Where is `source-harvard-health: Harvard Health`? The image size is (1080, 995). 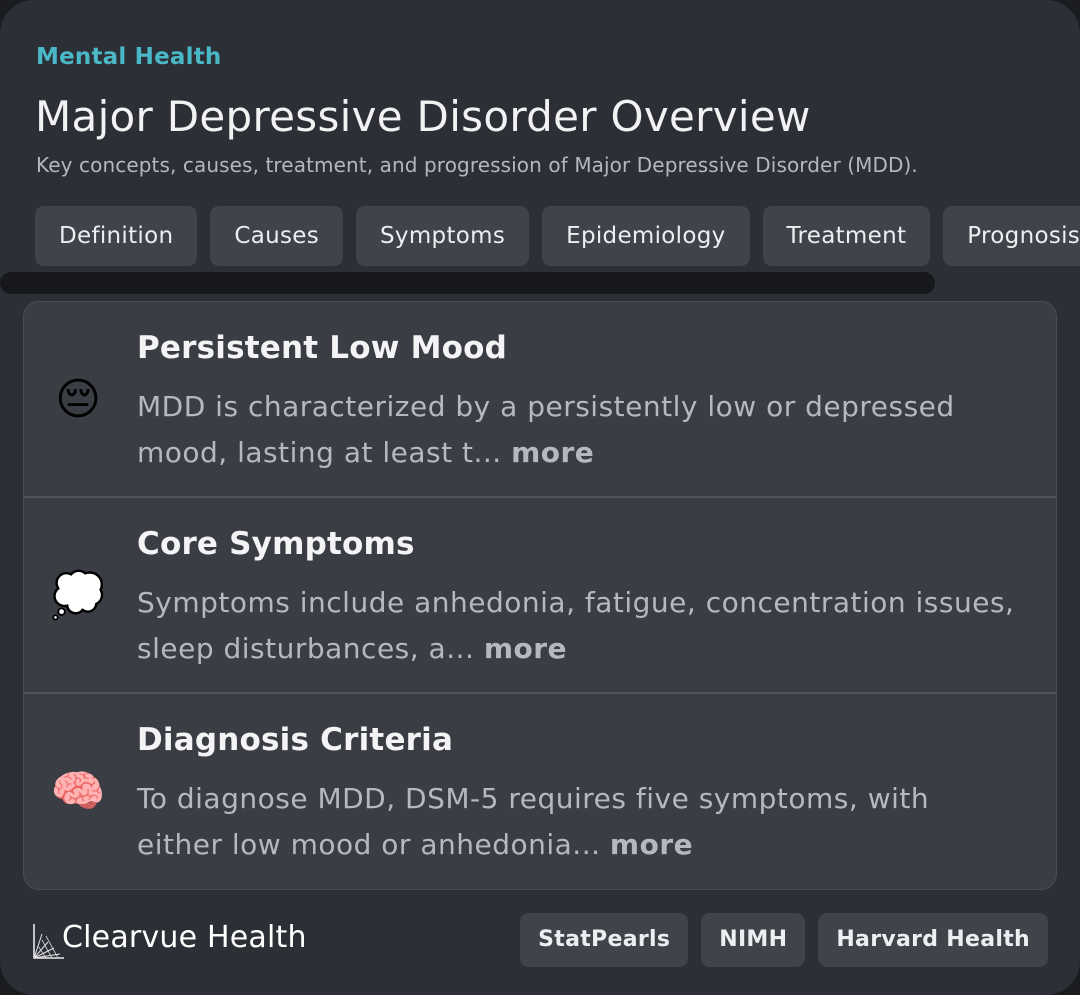 source-harvard-health: Harvard Health is located at coordinates (933, 940).